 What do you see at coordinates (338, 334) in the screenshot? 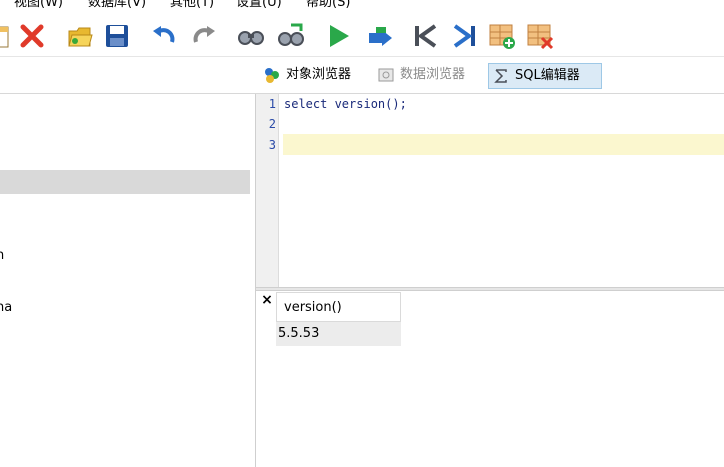
I see `result-cell: 5.5.53` at bounding box center [338, 334].